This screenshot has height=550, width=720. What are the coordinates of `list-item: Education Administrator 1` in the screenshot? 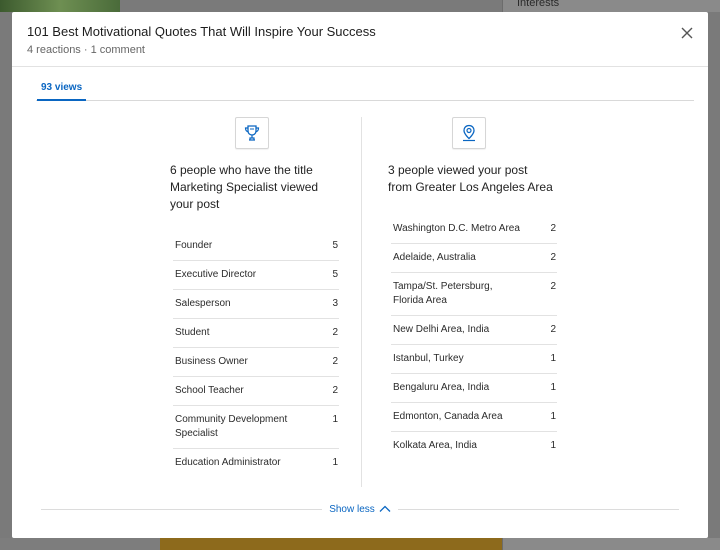 It's located at (256, 463).